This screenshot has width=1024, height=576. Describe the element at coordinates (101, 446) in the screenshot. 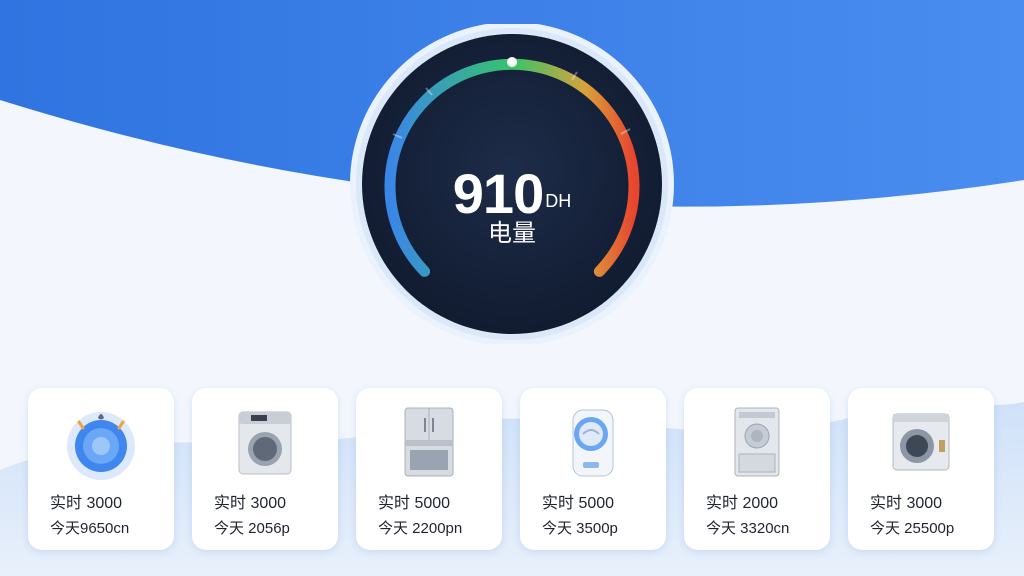

I see `water-heater-icon` at that location.